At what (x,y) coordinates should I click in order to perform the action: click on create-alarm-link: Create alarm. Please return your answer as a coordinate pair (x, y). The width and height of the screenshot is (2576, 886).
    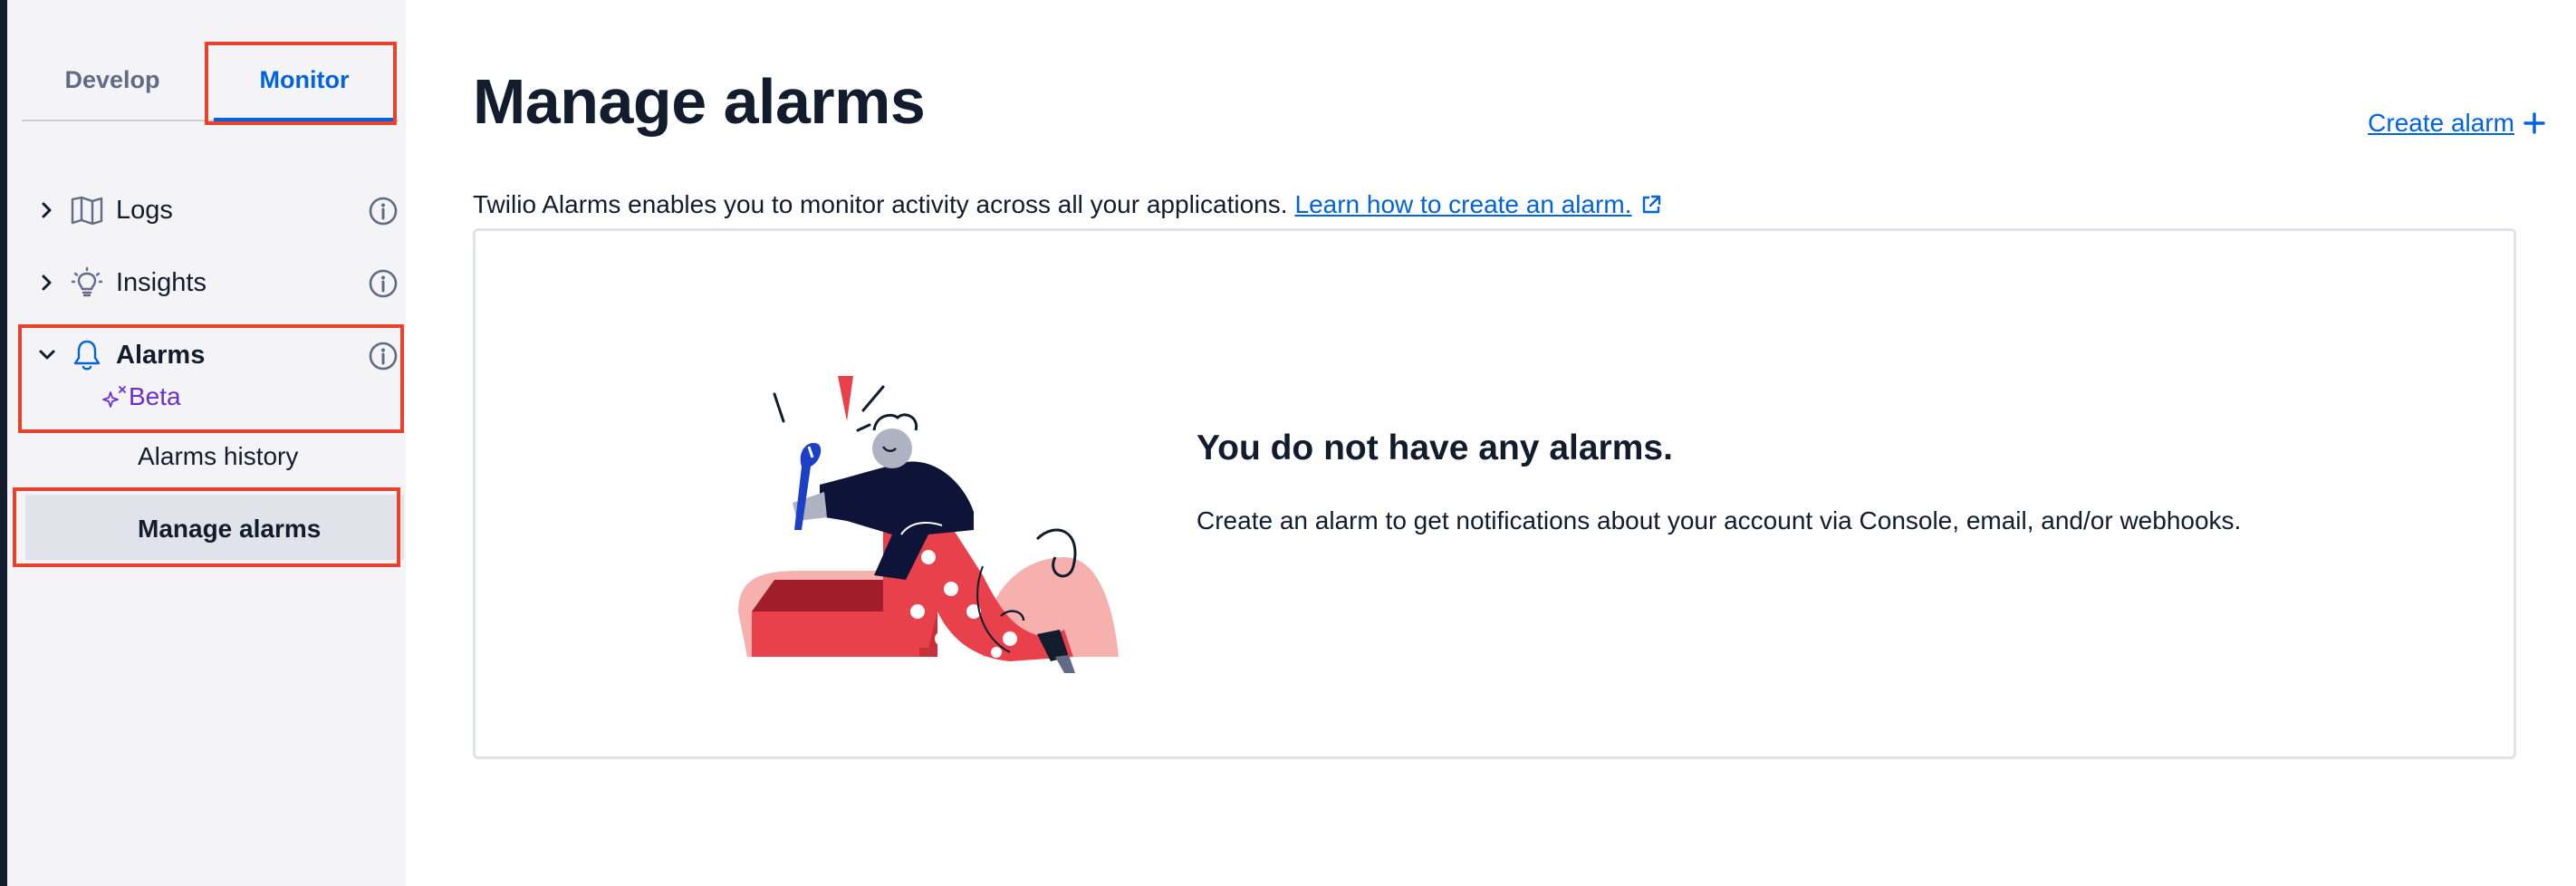
    Looking at the image, I should click on (2456, 123).